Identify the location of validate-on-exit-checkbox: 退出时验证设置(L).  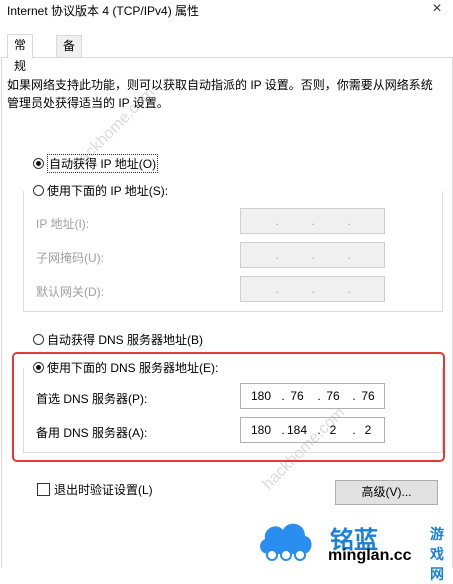
(95, 489).